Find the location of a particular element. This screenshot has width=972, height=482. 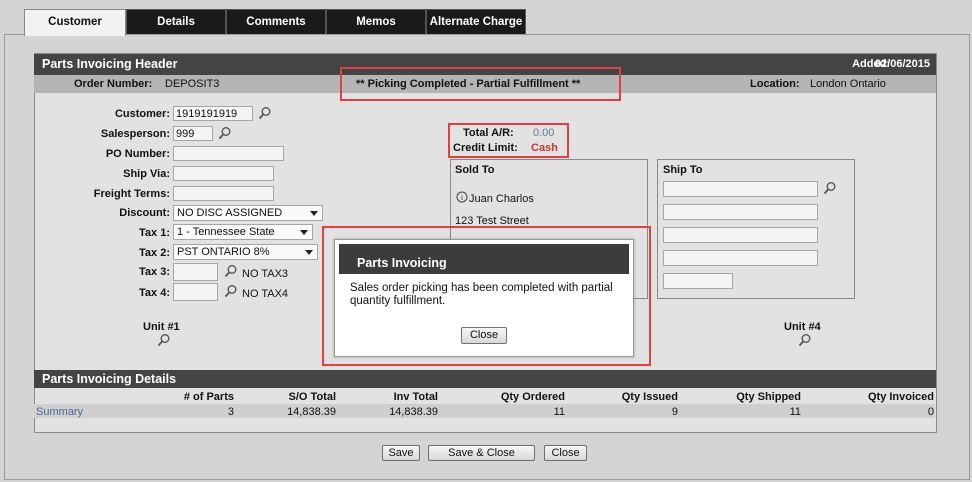

col-qty-invoiced: Qty Invoiced is located at coordinates (900, 397).